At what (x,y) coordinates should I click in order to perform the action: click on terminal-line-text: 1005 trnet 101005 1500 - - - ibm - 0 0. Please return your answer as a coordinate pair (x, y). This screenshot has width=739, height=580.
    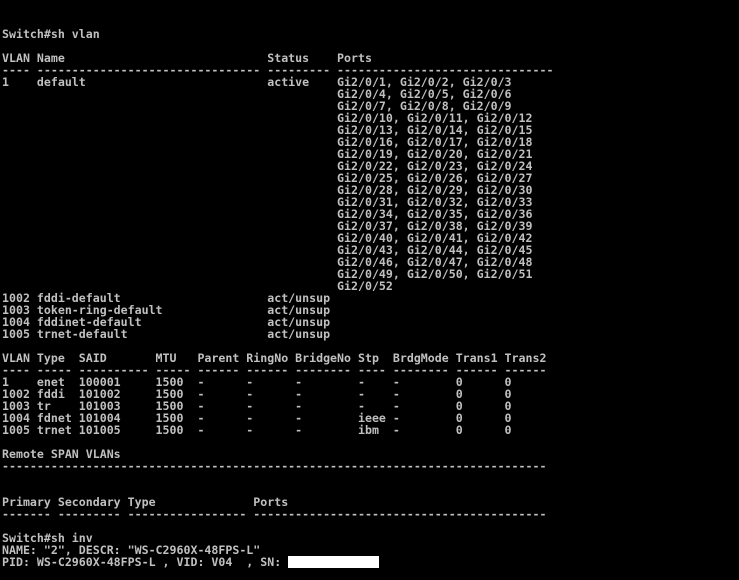
    Looking at the image, I should click on (257, 430).